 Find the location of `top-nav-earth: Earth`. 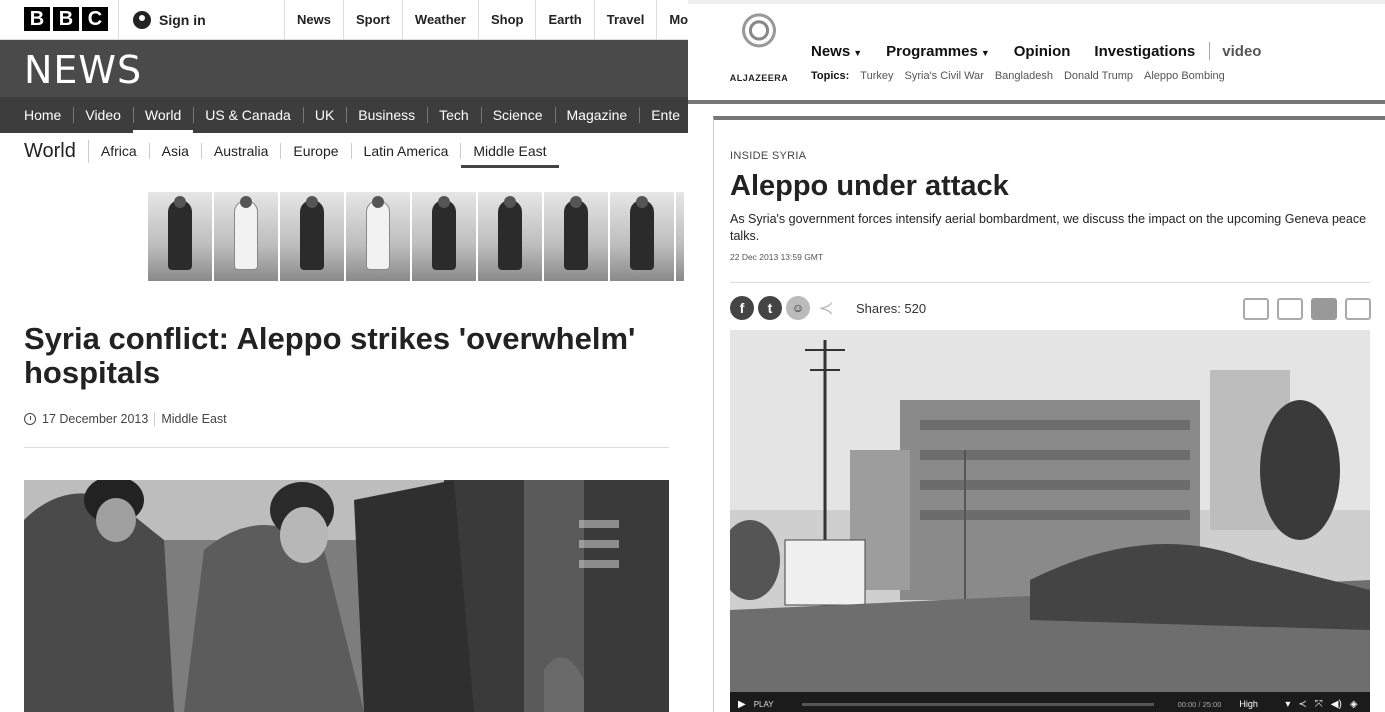

top-nav-earth: Earth is located at coordinates (564, 20).